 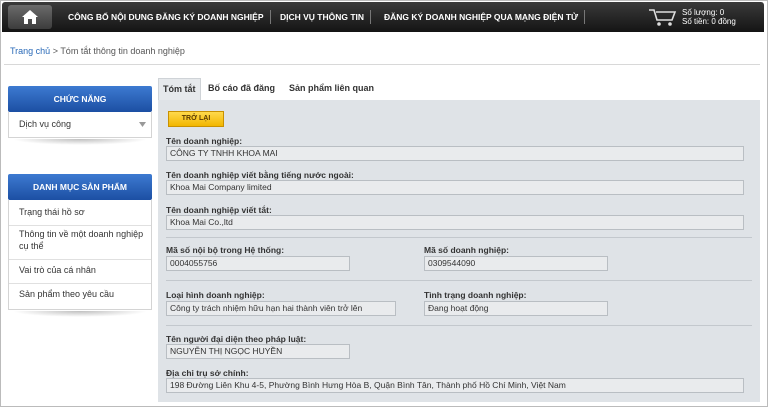 I want to click on breadcrumb-divider, so click(x=382, y=64).